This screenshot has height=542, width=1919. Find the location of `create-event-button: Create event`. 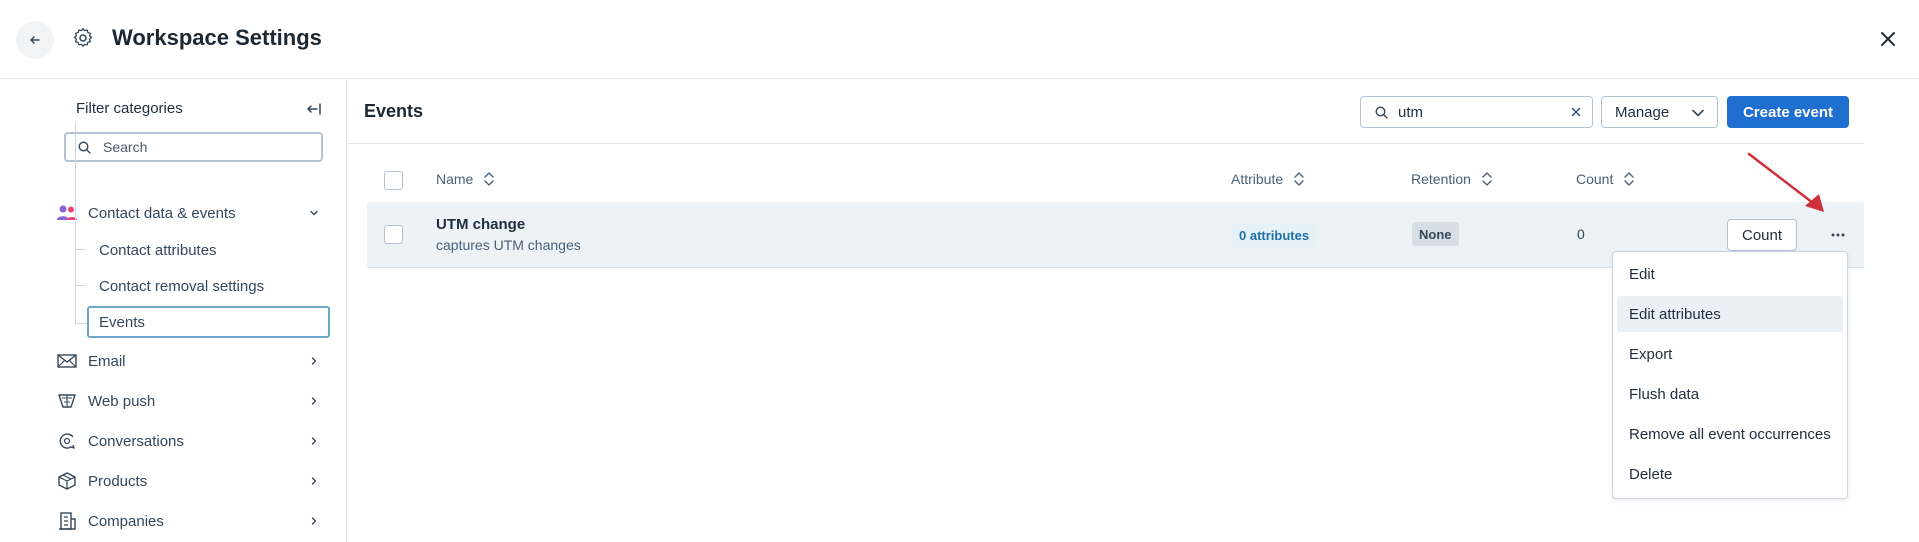

create-event-button: Create event is located at coordinates (1788, 112).